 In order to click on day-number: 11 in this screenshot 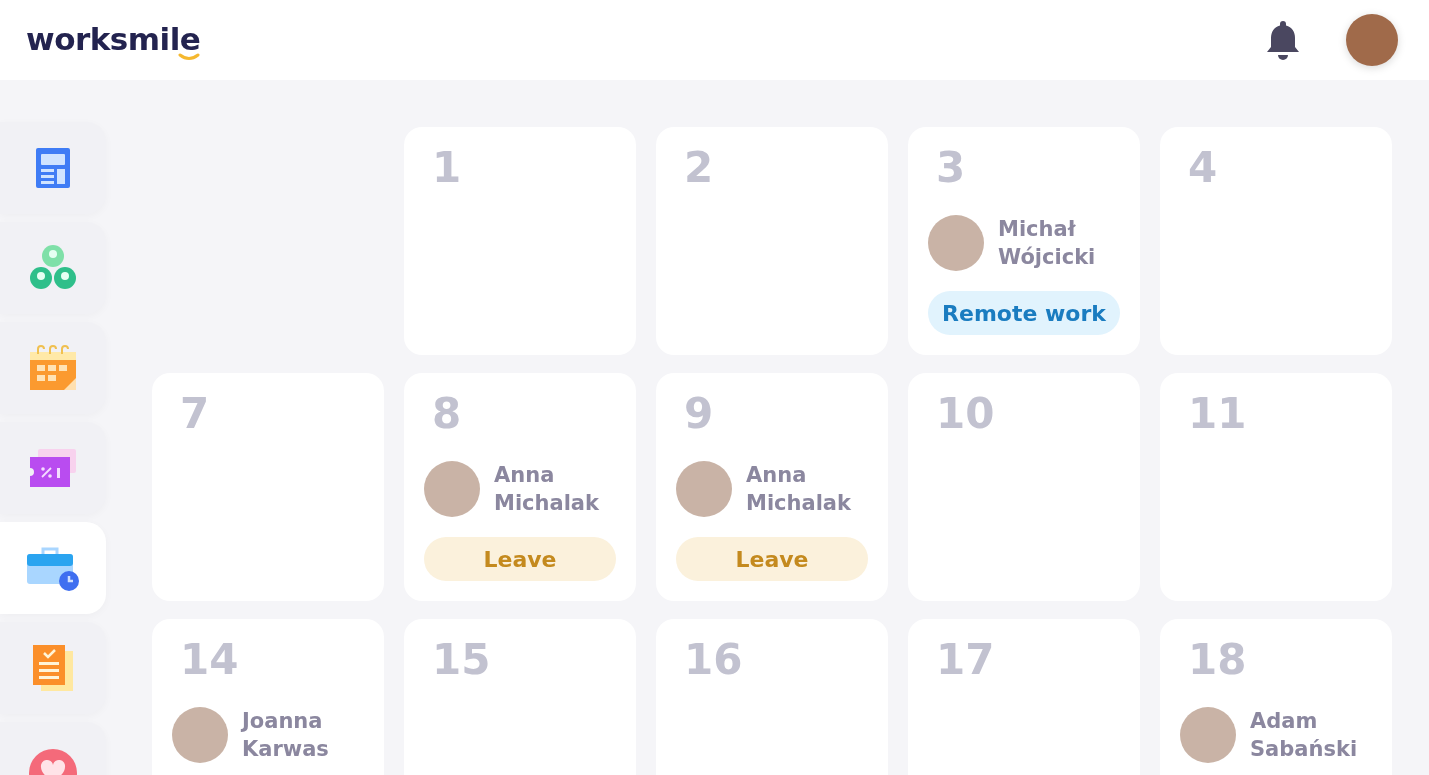, I will do `click(1217, 414)`.